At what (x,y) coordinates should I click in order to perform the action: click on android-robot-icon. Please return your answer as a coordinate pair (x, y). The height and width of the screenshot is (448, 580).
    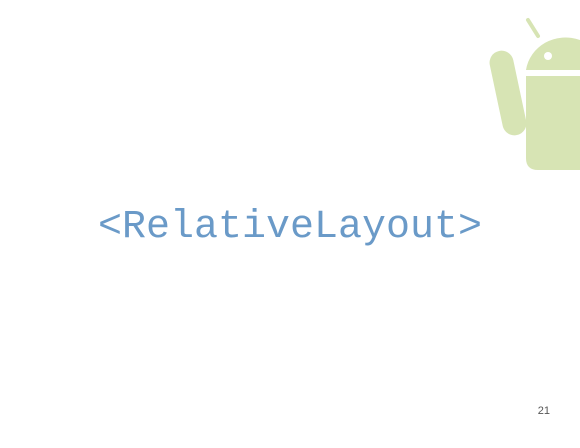
    Looking at the image, I should click on (534, 94).